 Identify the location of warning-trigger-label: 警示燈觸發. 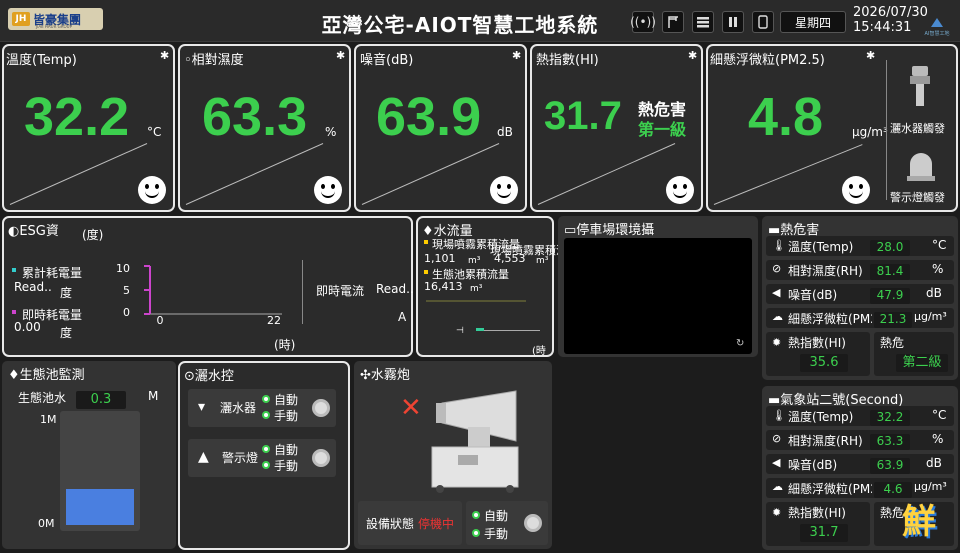
(917, 197).